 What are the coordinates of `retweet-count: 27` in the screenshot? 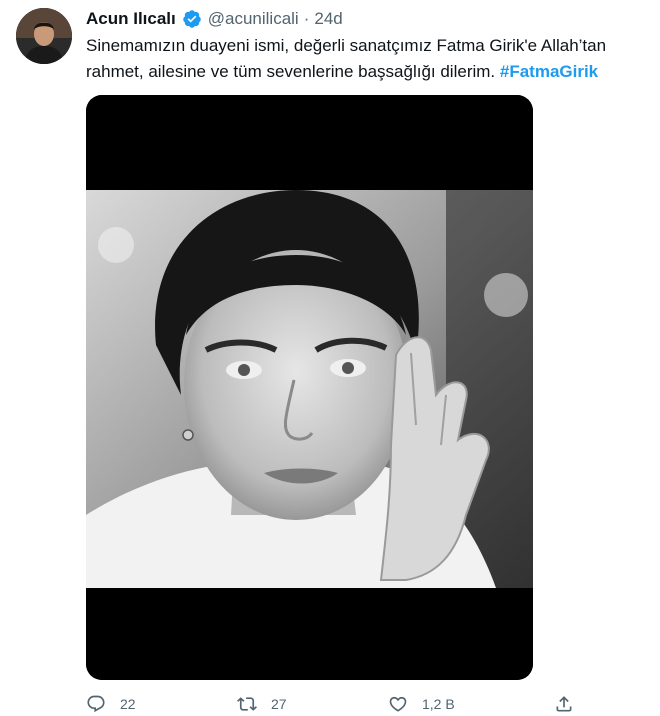 It's located at (279, 704).